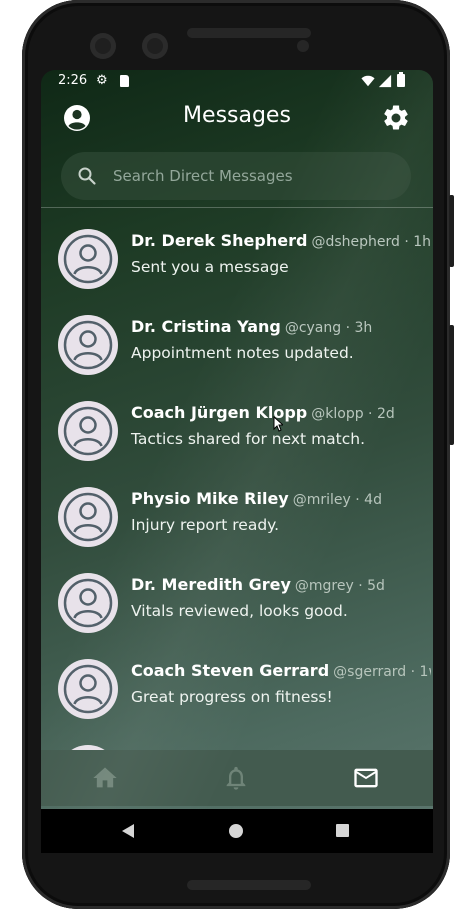 The image size is (470, 909). I want to click on recent-apps-icon, so click(342, 830).